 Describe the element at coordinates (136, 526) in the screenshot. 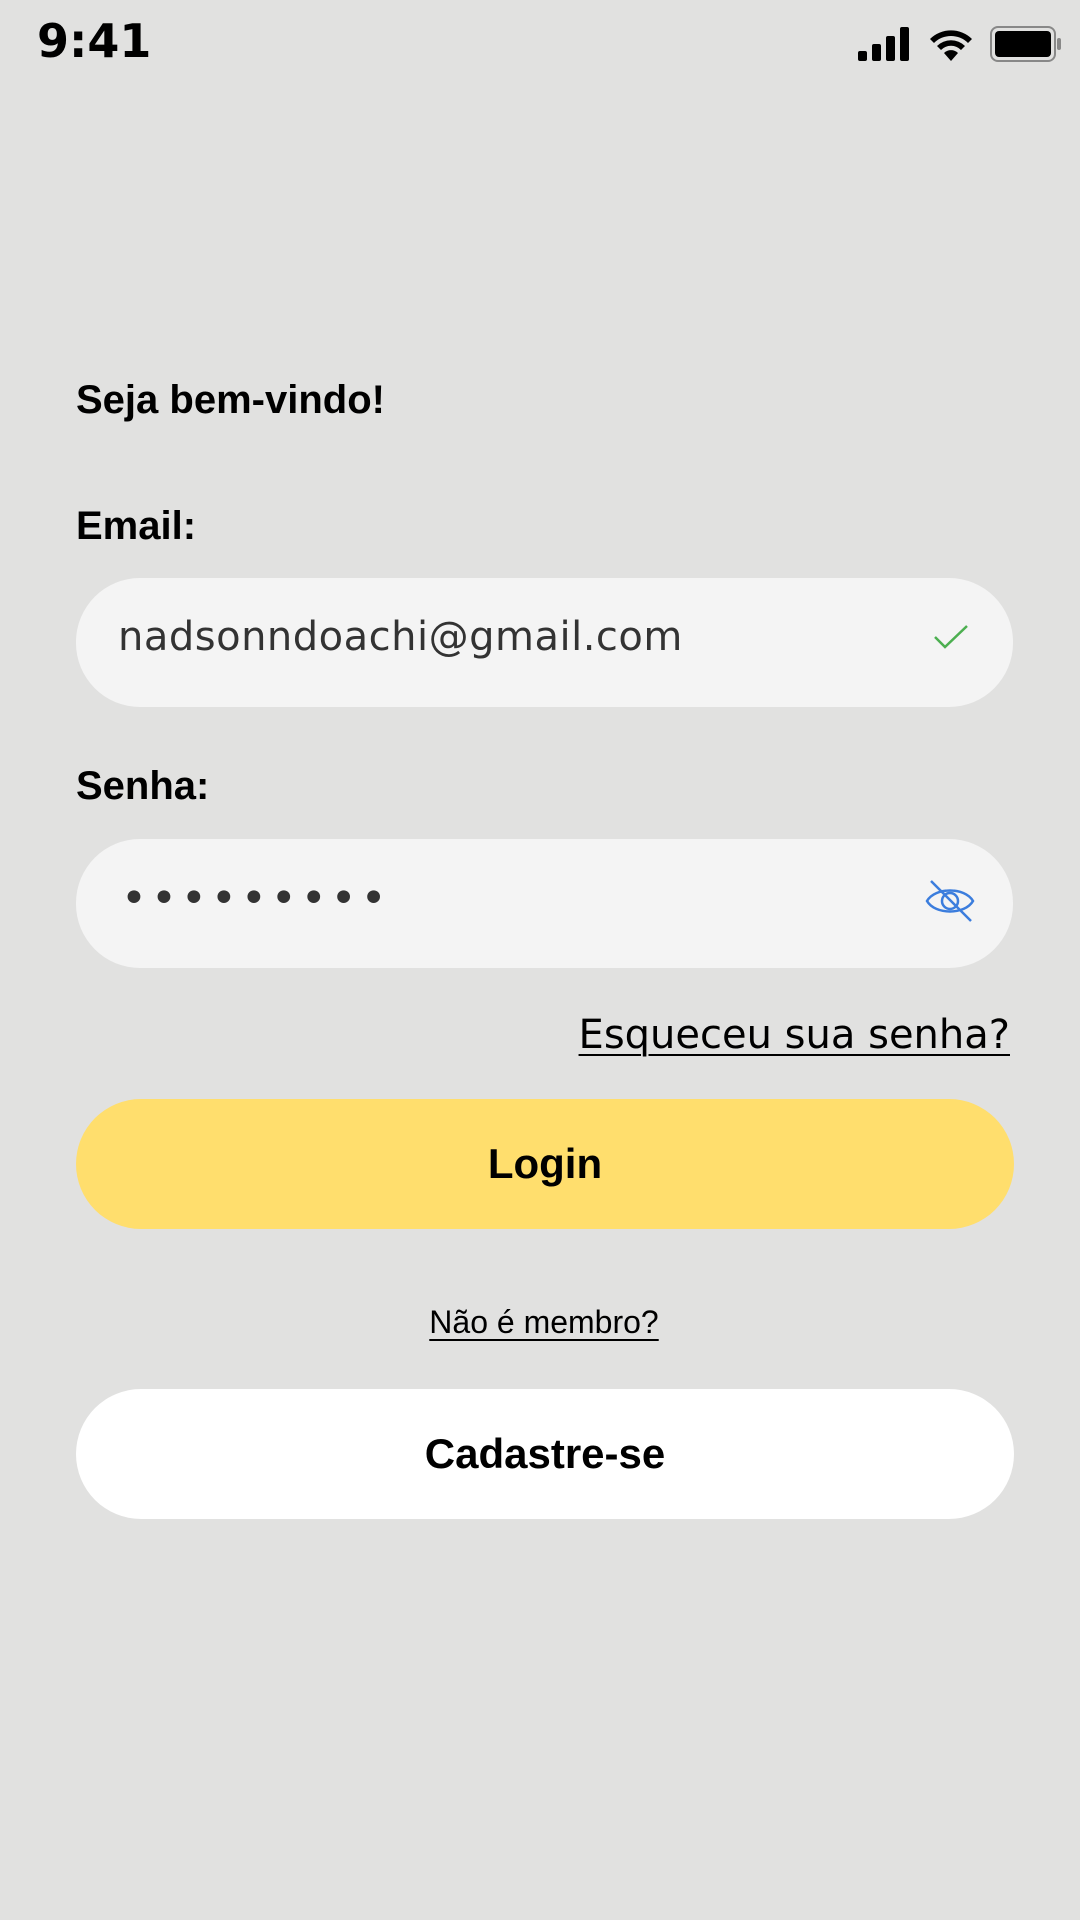

I see `email-label: Email:` at that location.